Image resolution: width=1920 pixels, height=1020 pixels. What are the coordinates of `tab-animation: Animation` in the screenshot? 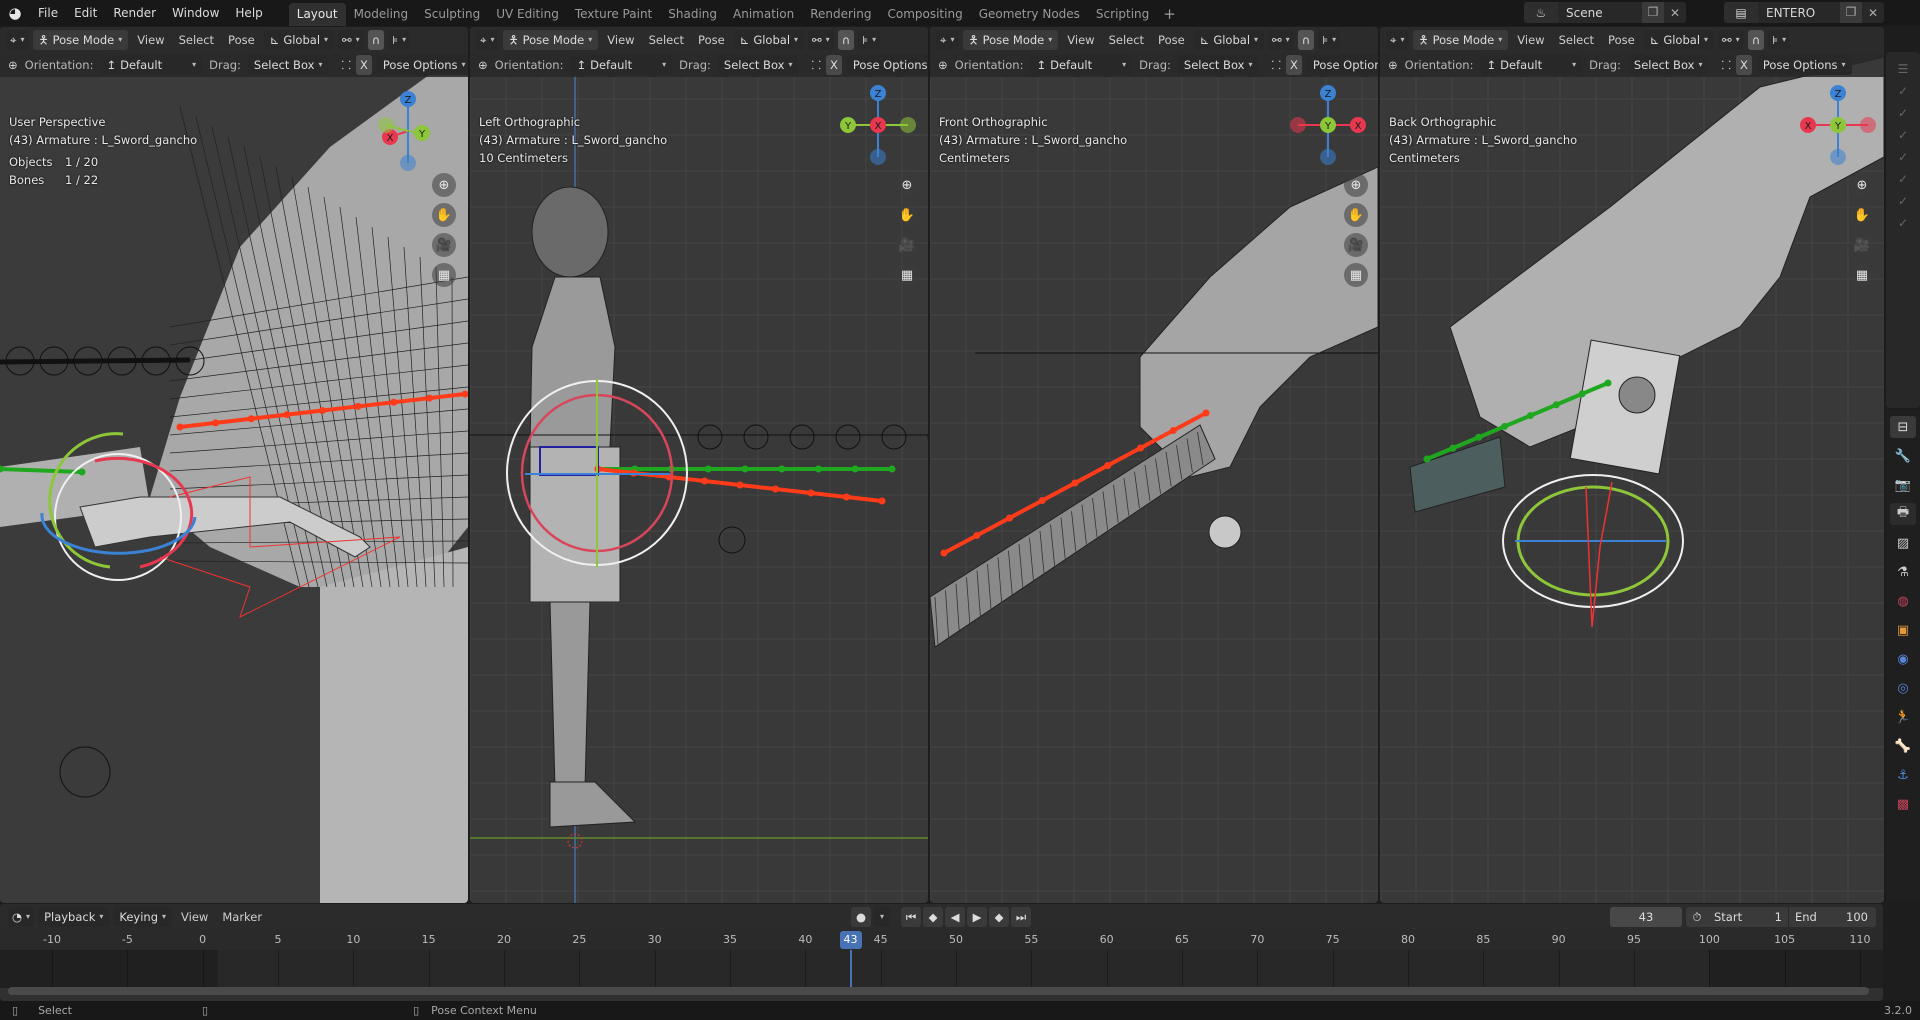 It's located at (763, 14).